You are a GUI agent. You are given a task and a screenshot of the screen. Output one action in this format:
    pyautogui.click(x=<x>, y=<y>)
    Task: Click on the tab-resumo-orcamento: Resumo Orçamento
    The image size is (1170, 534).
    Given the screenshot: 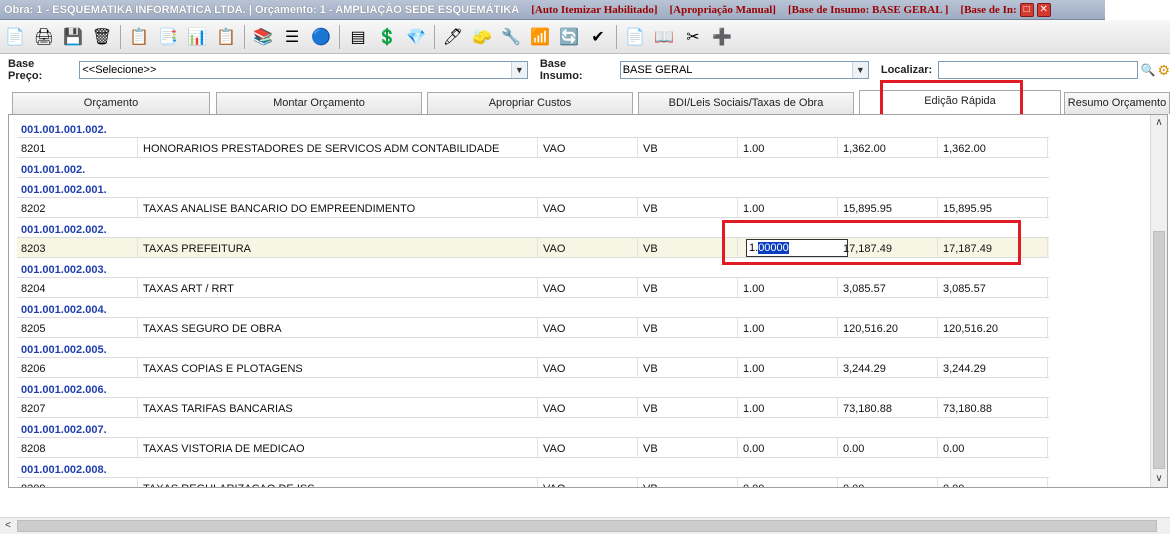 What is the action you would take?
    pyautogui.click(x=1117, y=103)
    